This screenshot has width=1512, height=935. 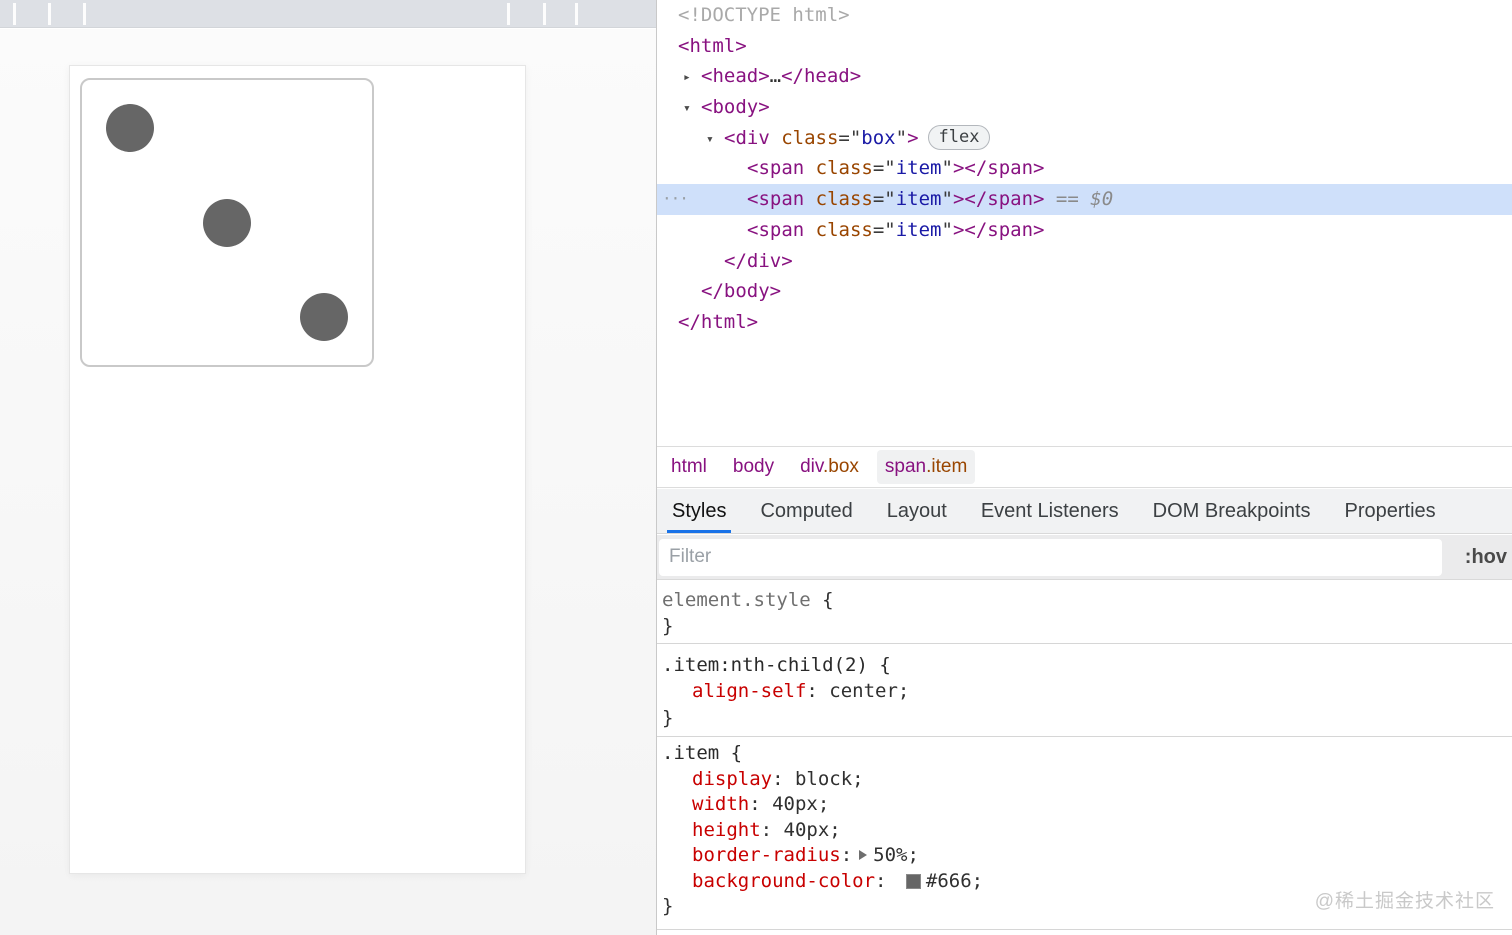 What do you see at coordinates (1102, 199) in the screenshot?
I see `code-token: $0` at bounding box center [1102, 199].